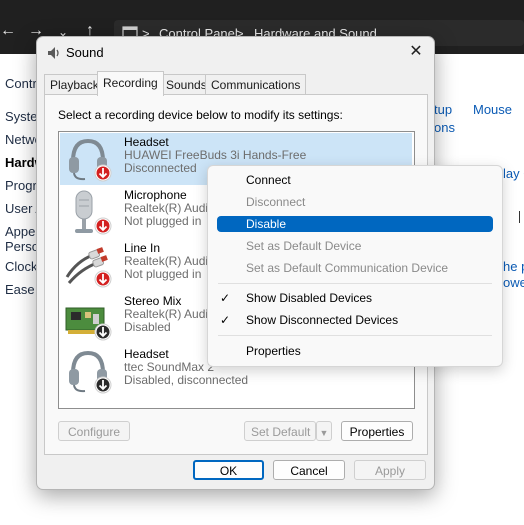 This screenshot has height=525, width=524. I want to click on menu-item-show-disconnected: ✓ Show Disconnected Devices, so click(355, 320).